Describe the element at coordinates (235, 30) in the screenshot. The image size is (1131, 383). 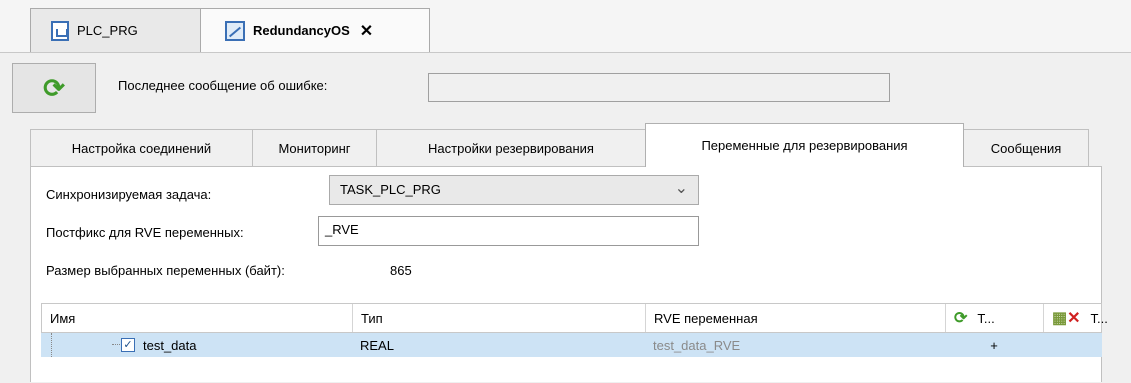
I see `redundancy-icon` at that location.